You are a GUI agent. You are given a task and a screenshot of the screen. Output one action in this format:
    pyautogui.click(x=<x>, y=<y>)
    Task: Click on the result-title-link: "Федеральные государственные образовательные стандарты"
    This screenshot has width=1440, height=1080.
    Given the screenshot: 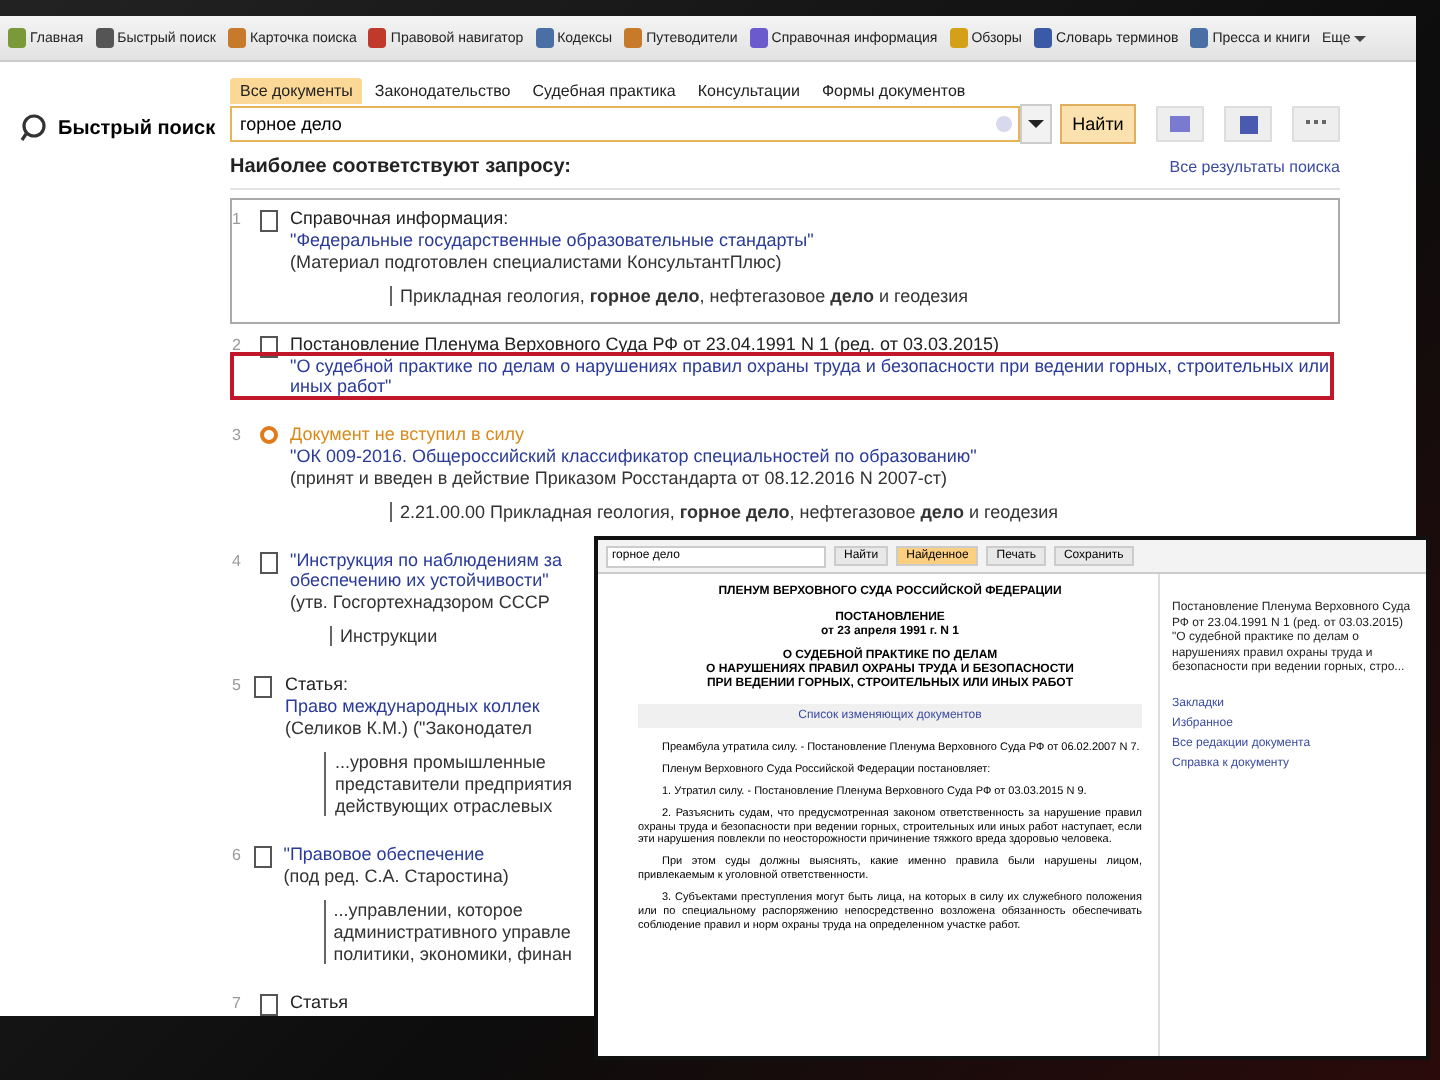 What is the action you would take?
    pyautogui.click(x=629, y=240)
    